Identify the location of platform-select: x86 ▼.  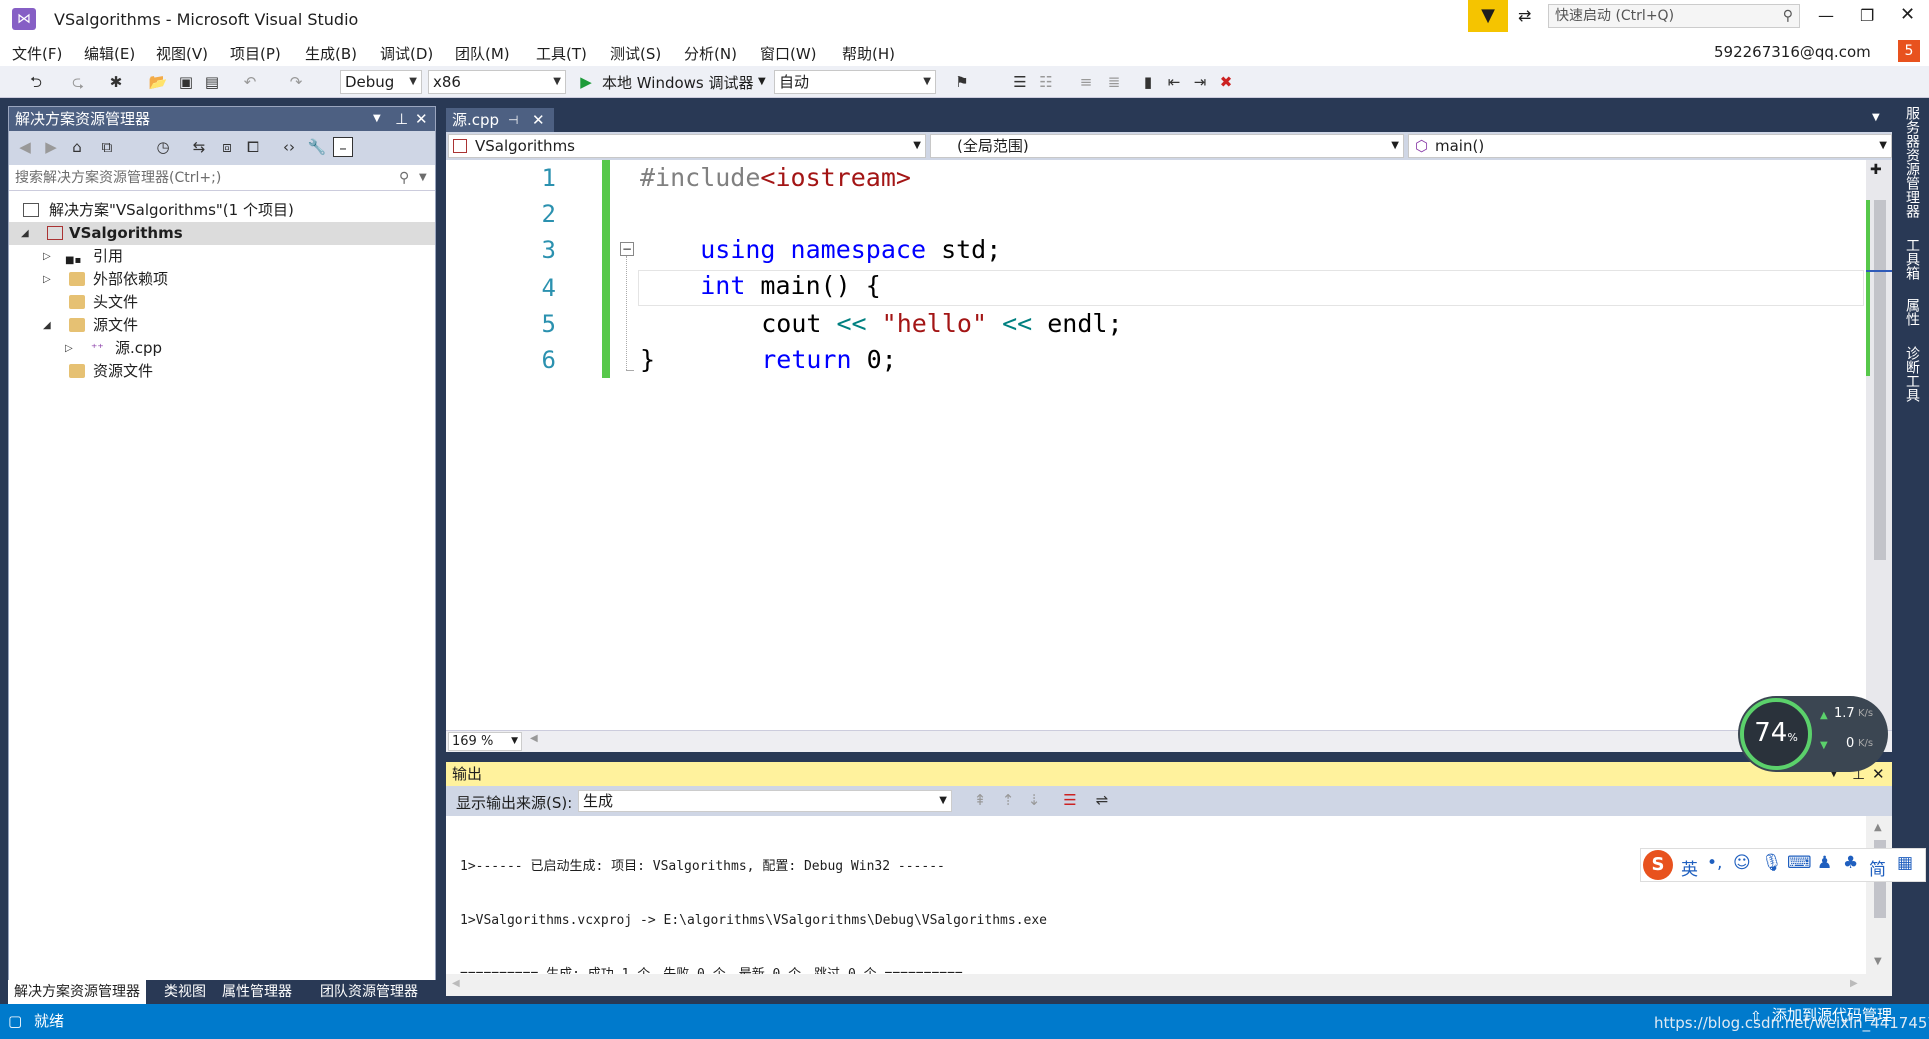
(497, 82).